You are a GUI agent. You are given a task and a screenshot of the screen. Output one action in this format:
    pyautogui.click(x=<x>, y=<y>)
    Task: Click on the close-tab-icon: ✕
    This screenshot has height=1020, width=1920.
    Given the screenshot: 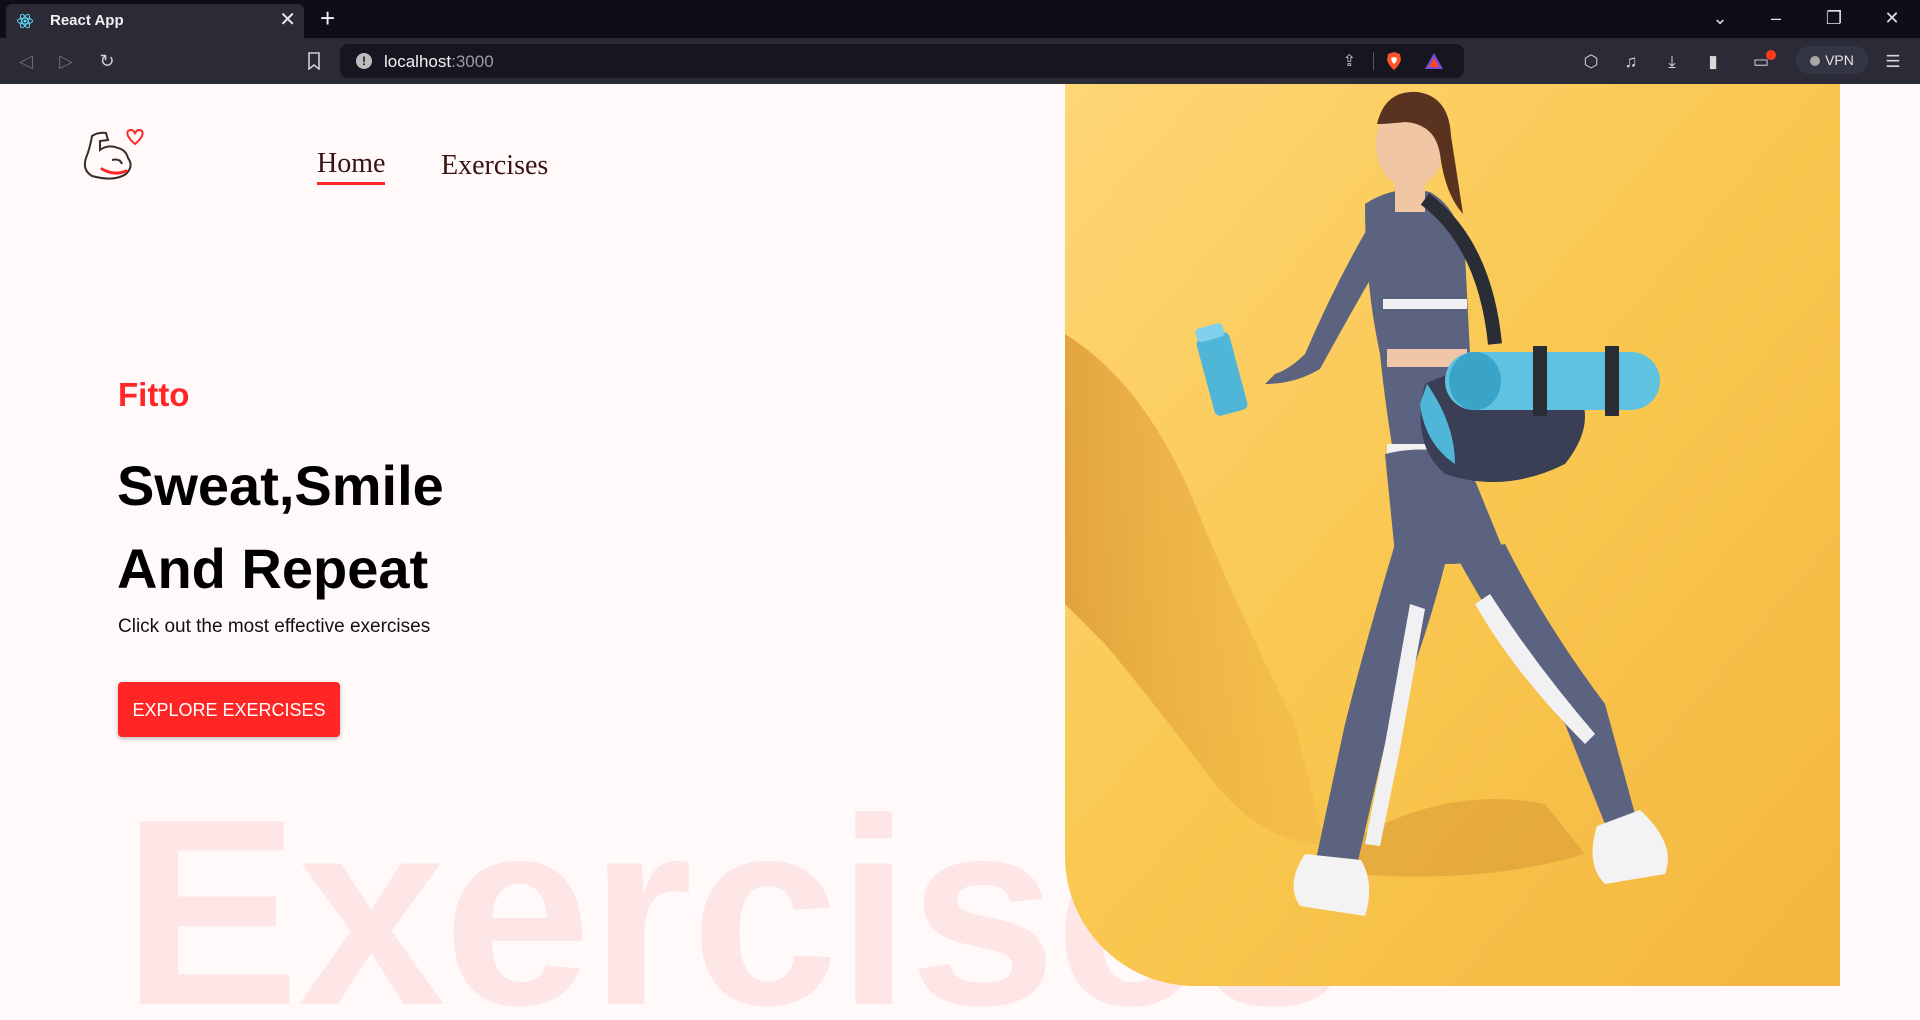 What is the action you would take?
    pyautogui.click(x=287, y=20)
    